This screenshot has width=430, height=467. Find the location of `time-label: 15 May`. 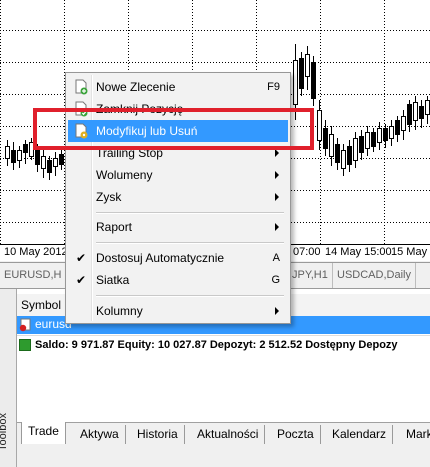

time-label: 15 May is located at coordinates (409, 252).